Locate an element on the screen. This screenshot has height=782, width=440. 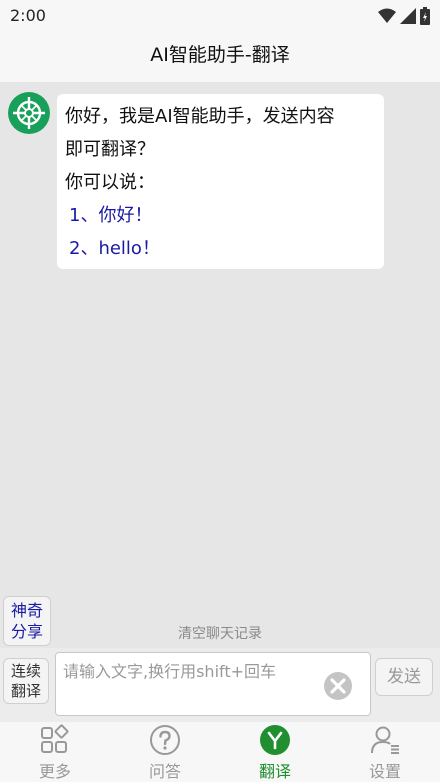
tab-translate: 翻译 is located at coordinates (275, 752).